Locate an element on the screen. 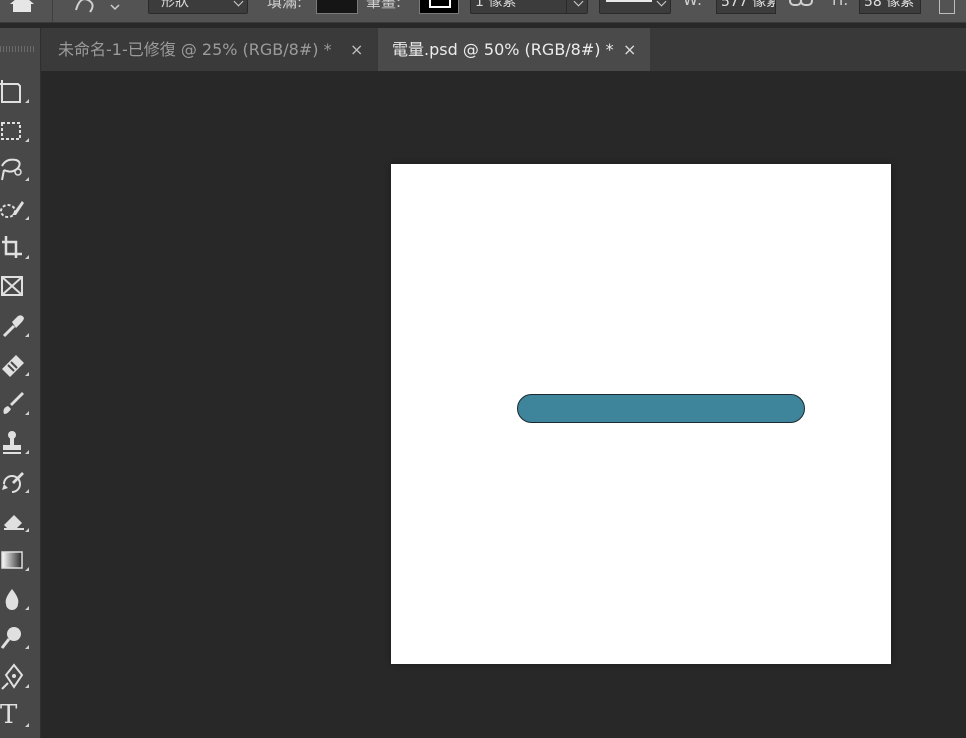 The width and height of the screenshot is (966, 738). stroke-type-select is located at coordinates (635, 7).